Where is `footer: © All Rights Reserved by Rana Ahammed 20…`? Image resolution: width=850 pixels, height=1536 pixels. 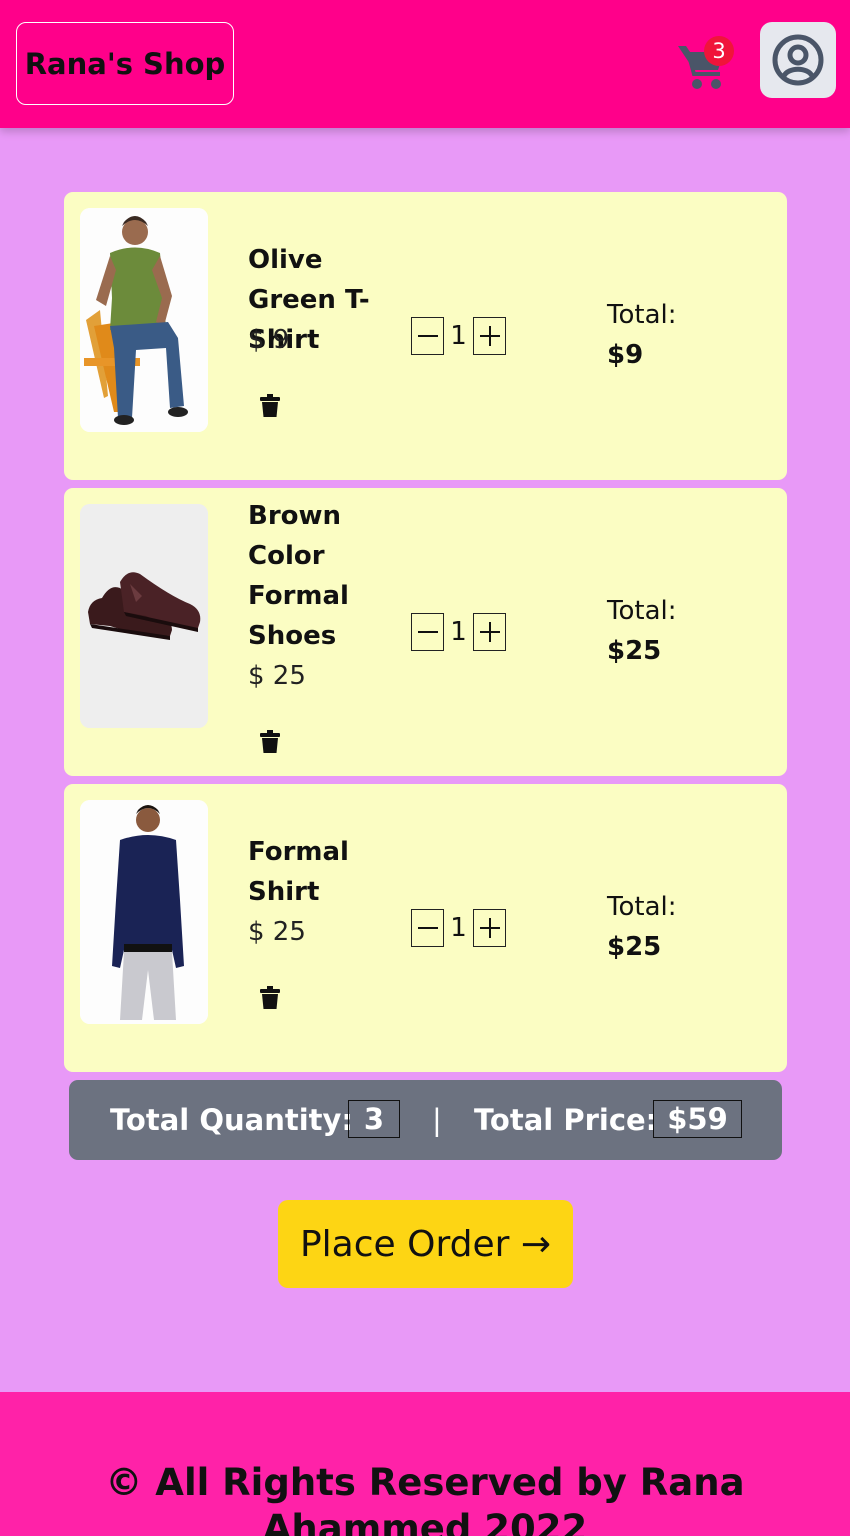
footer: © All Rights Reserved by Rana Ahammed 20… is located at coordinates (425, 1464).